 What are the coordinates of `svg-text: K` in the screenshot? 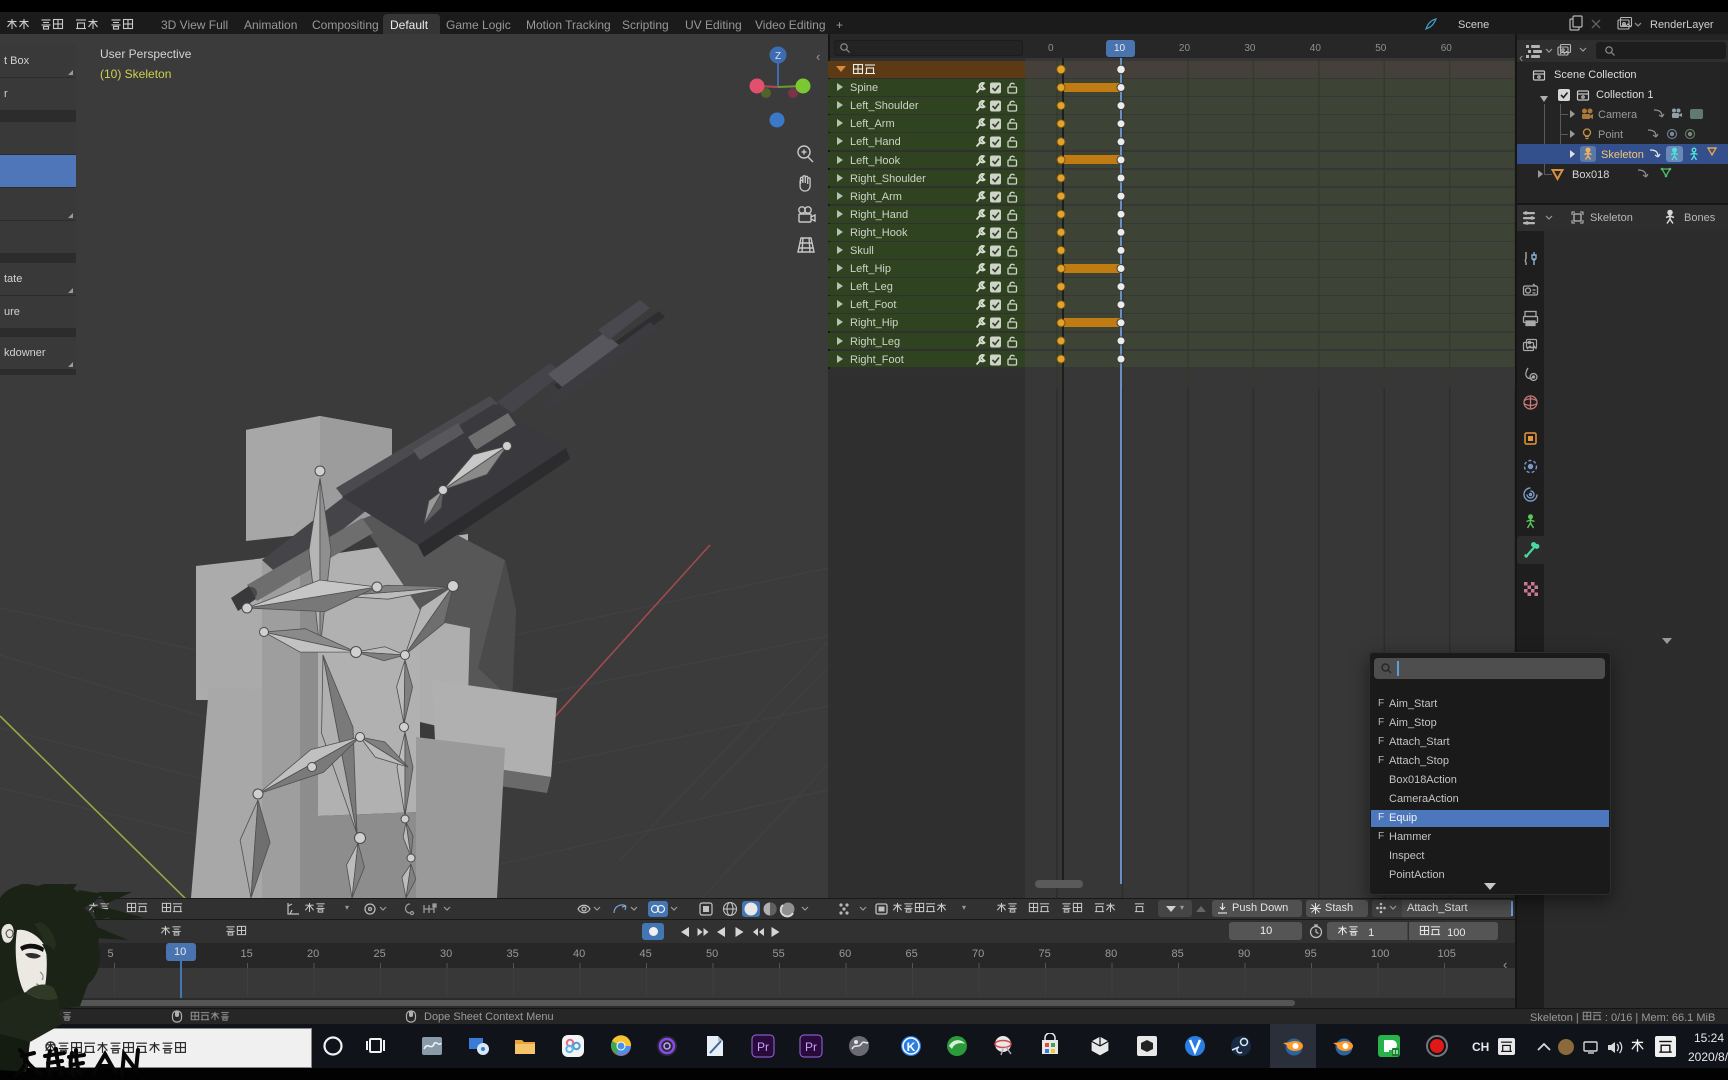 It's located at (911, 1047).